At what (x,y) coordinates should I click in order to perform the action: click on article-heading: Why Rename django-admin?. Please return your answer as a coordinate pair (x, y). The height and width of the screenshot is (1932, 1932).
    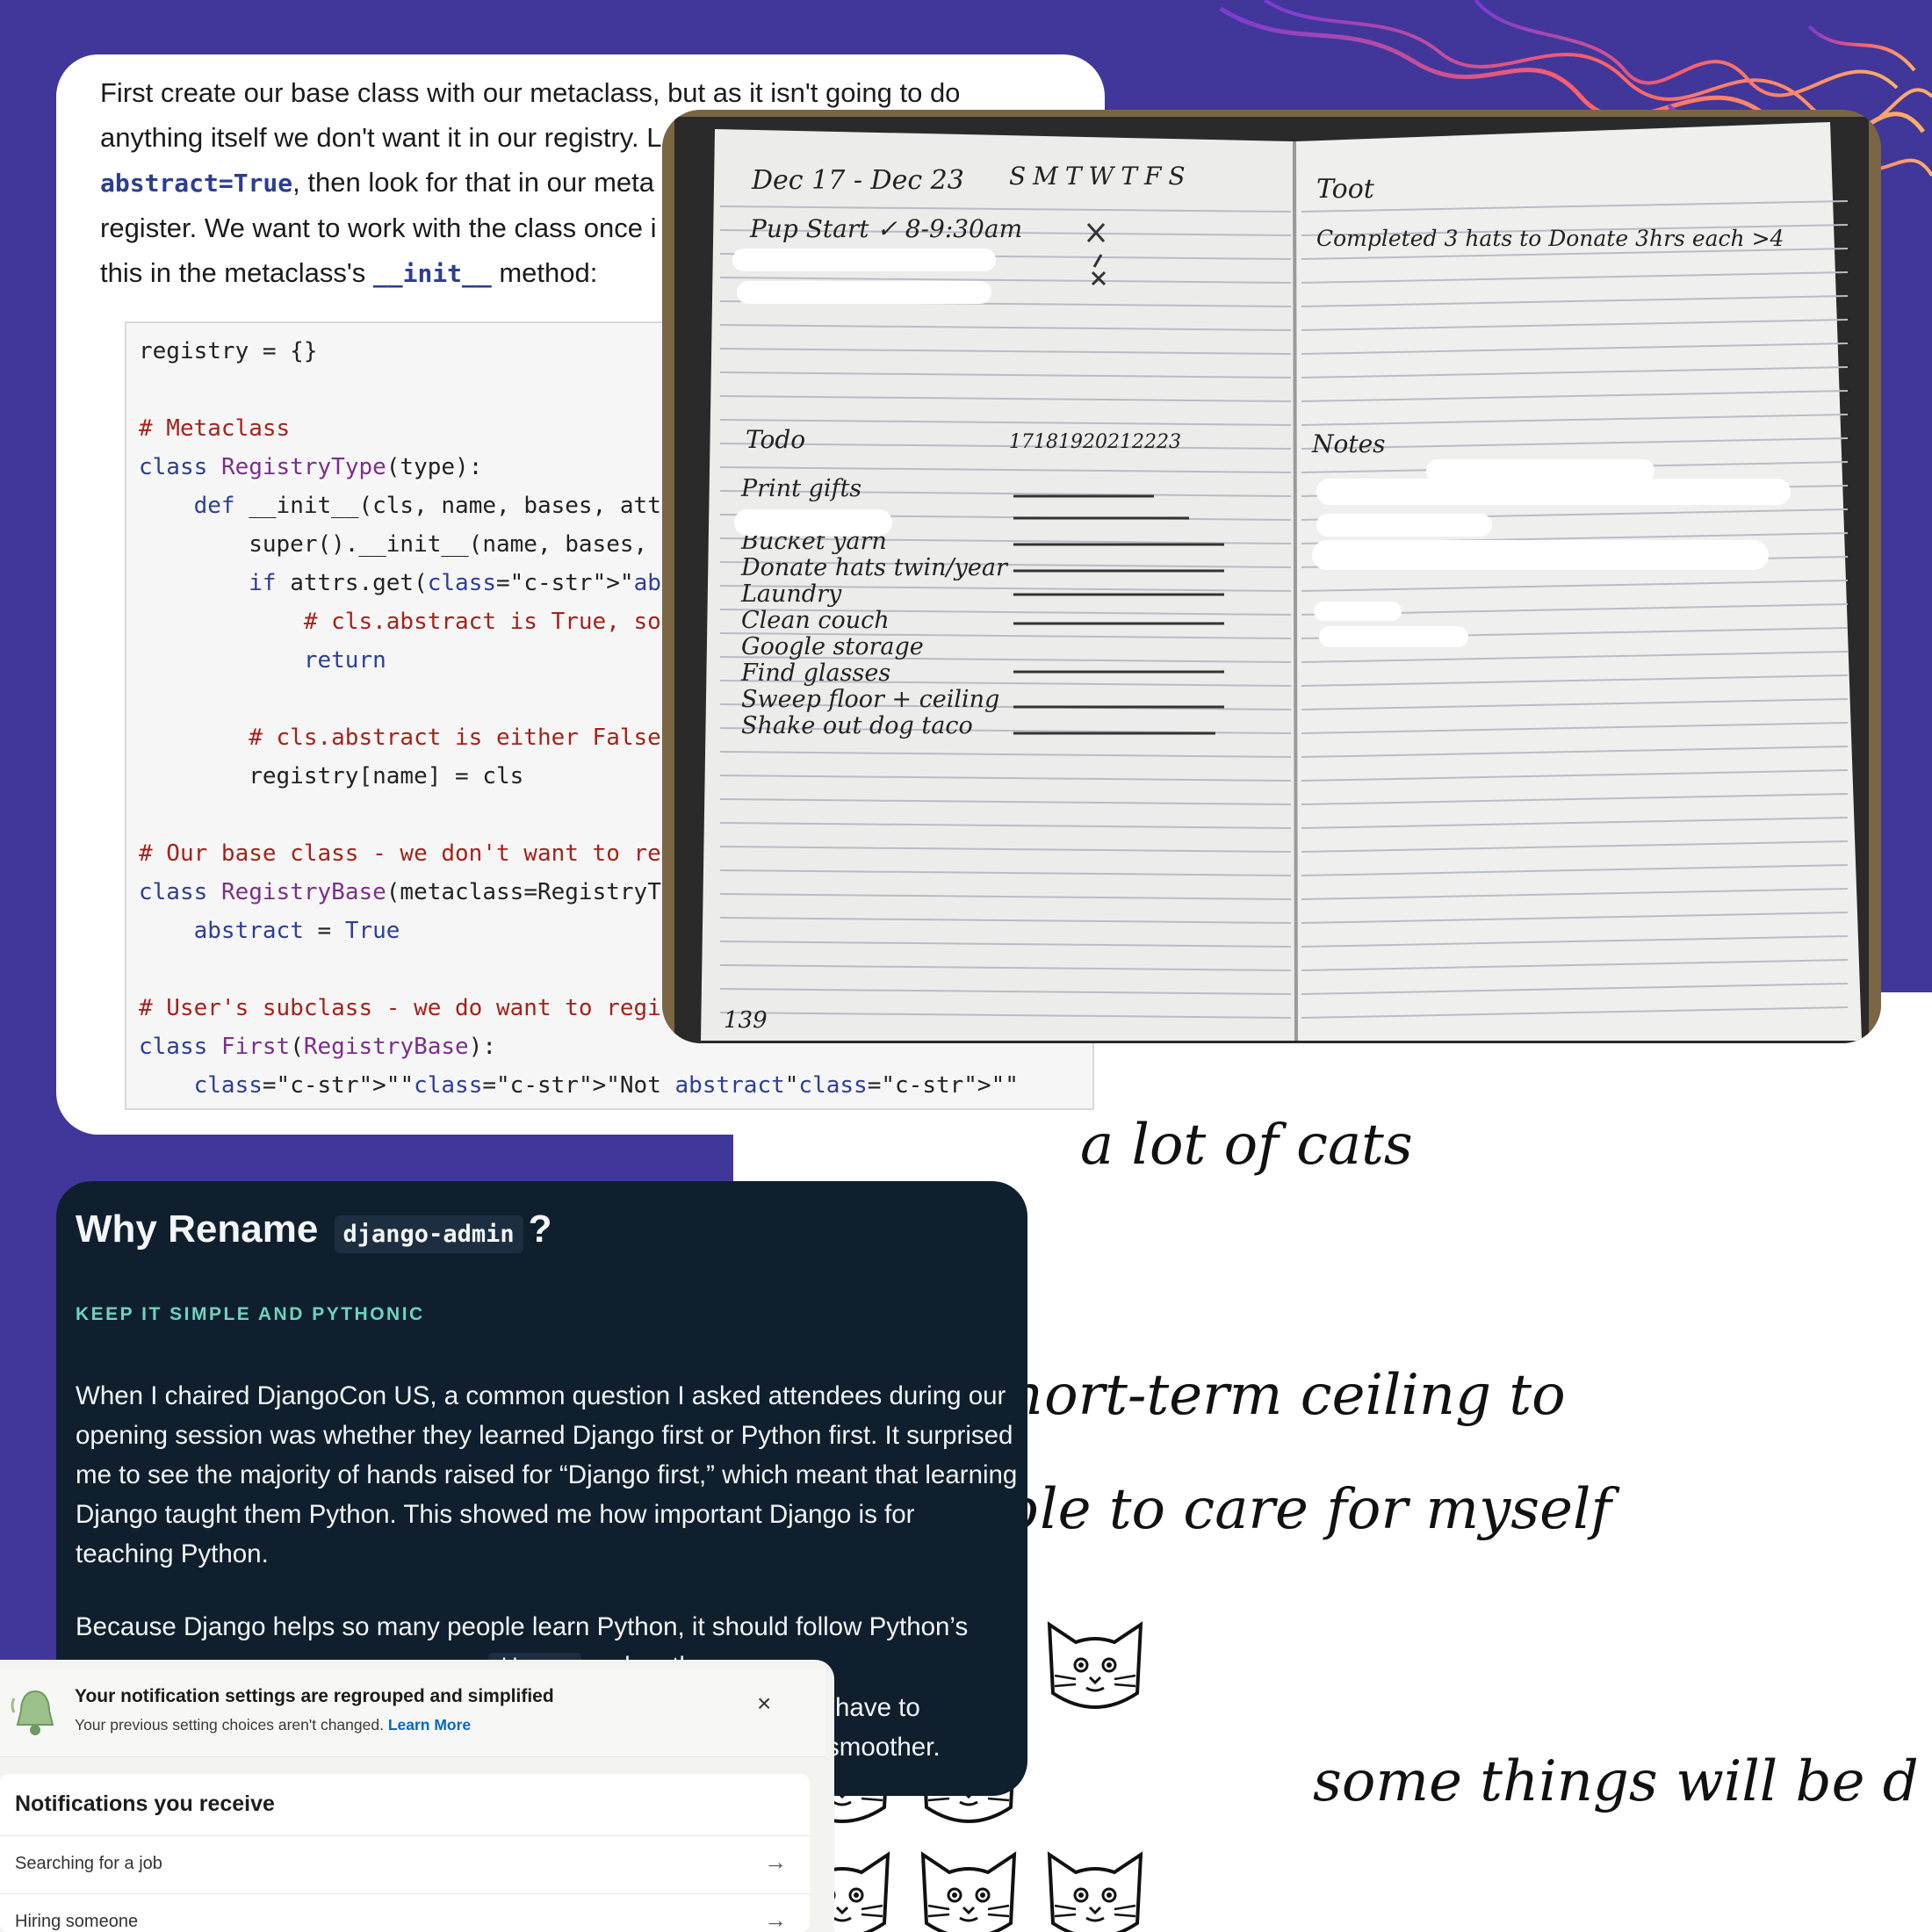
    Looking at the image, I should click on (314, 1231).